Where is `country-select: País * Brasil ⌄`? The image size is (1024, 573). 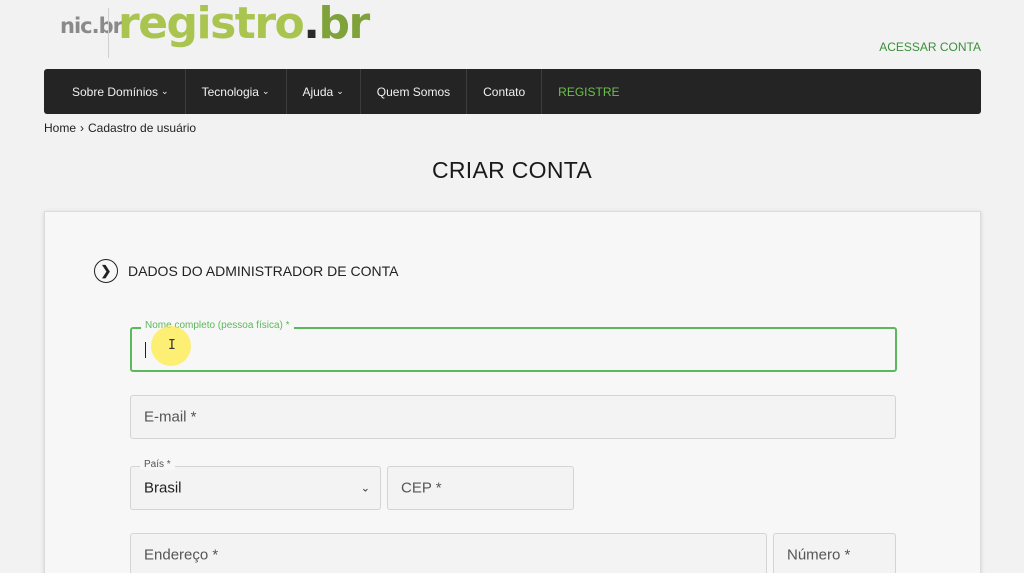 country-select: País * Brasil ⌄ is located at coordinates (255, 484).